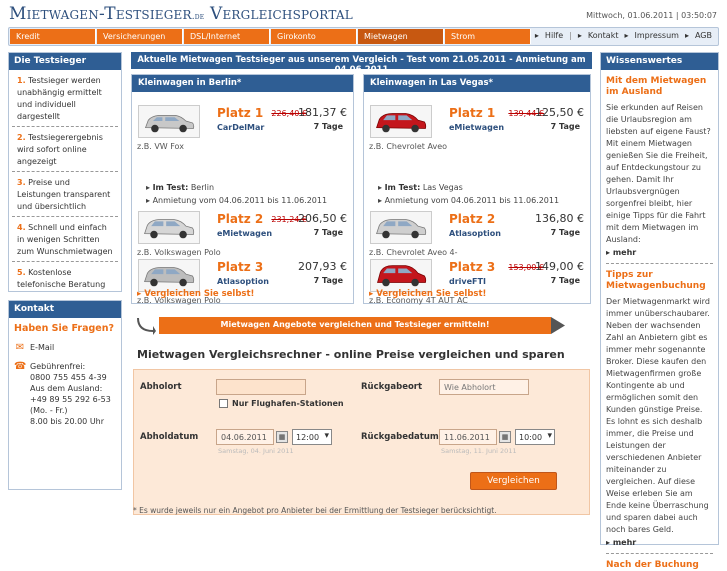 This screenshot has width=727, height=571. Describe the element at coordinates (61, 278) in the screenshot. I see `tip-text: Kostenlose telefonische Beratung` at that location.